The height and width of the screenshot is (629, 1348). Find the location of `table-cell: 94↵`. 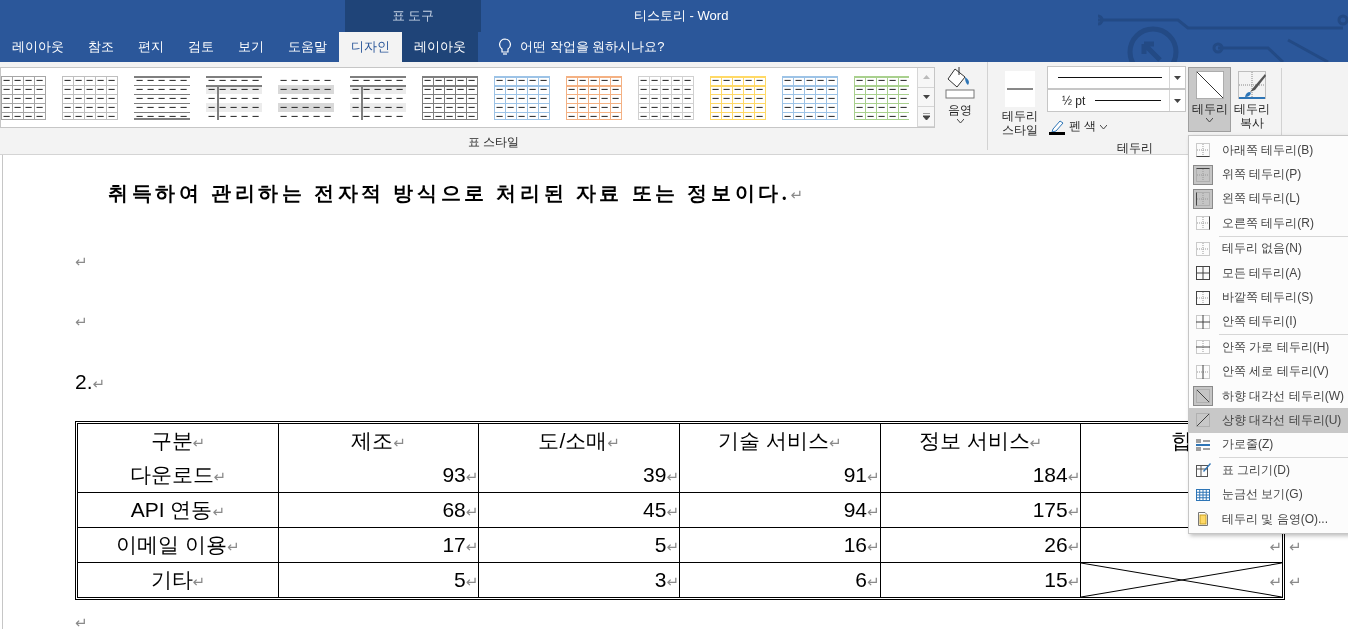

table-cell: 94↵ is located at coordinates (861, 509).